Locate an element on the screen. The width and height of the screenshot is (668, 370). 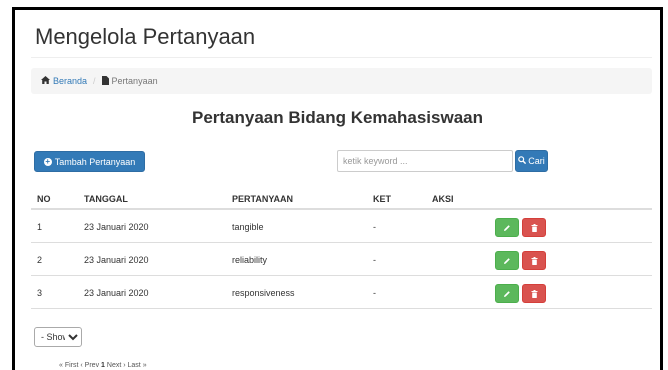
cell-no: 1 is located at coordinates (40, 227).